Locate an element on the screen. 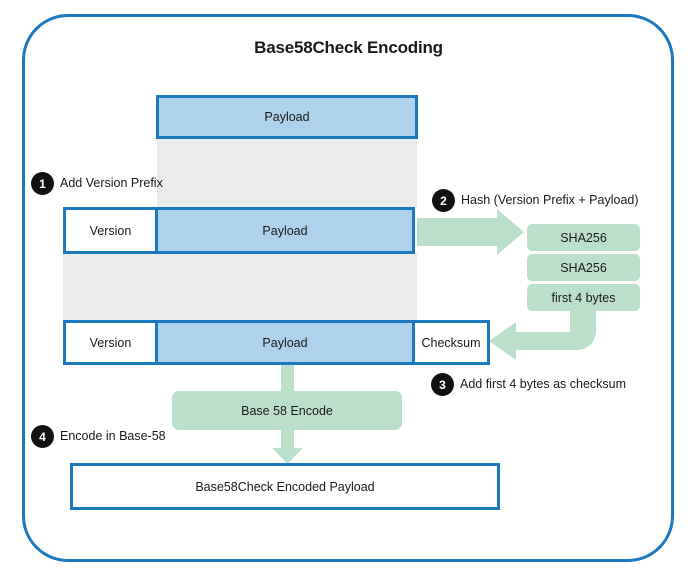 The image size is (697, 578). row3-version-cell: Version is located at coordinates (110, 342).